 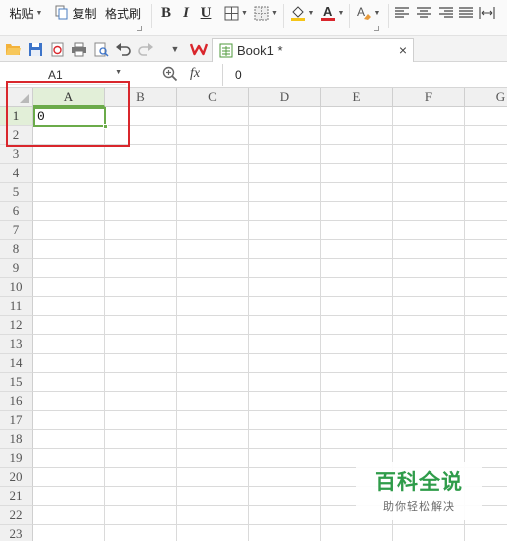 I want to click on bold-label: B, so click(x=165, y=12).